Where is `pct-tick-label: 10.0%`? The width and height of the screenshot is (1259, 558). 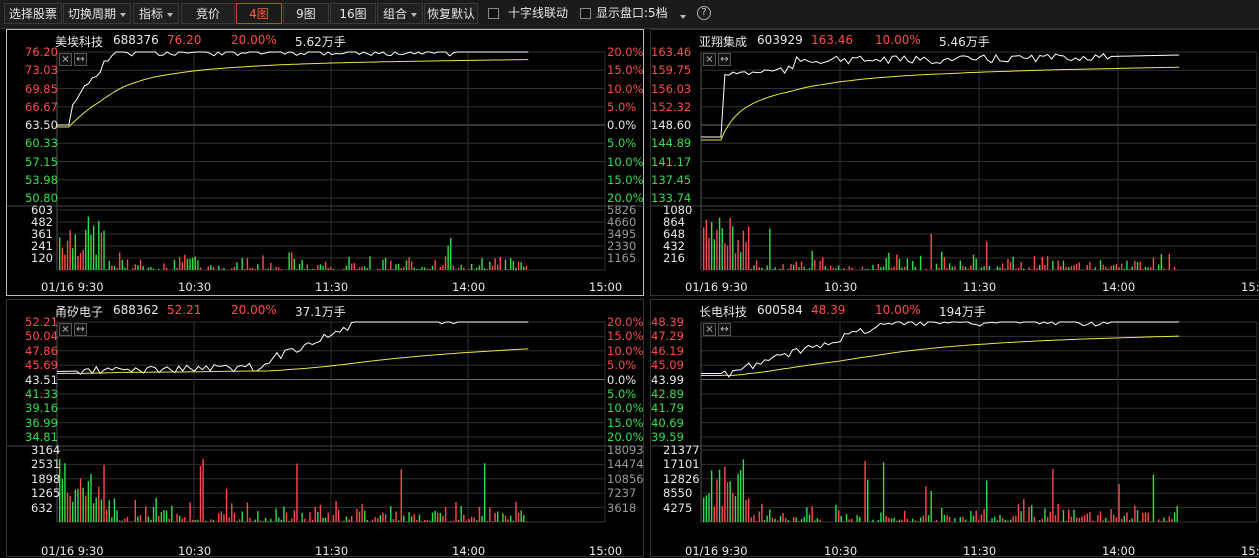
pct-tick-label: 10.0% is located at coordinates (625, 162).